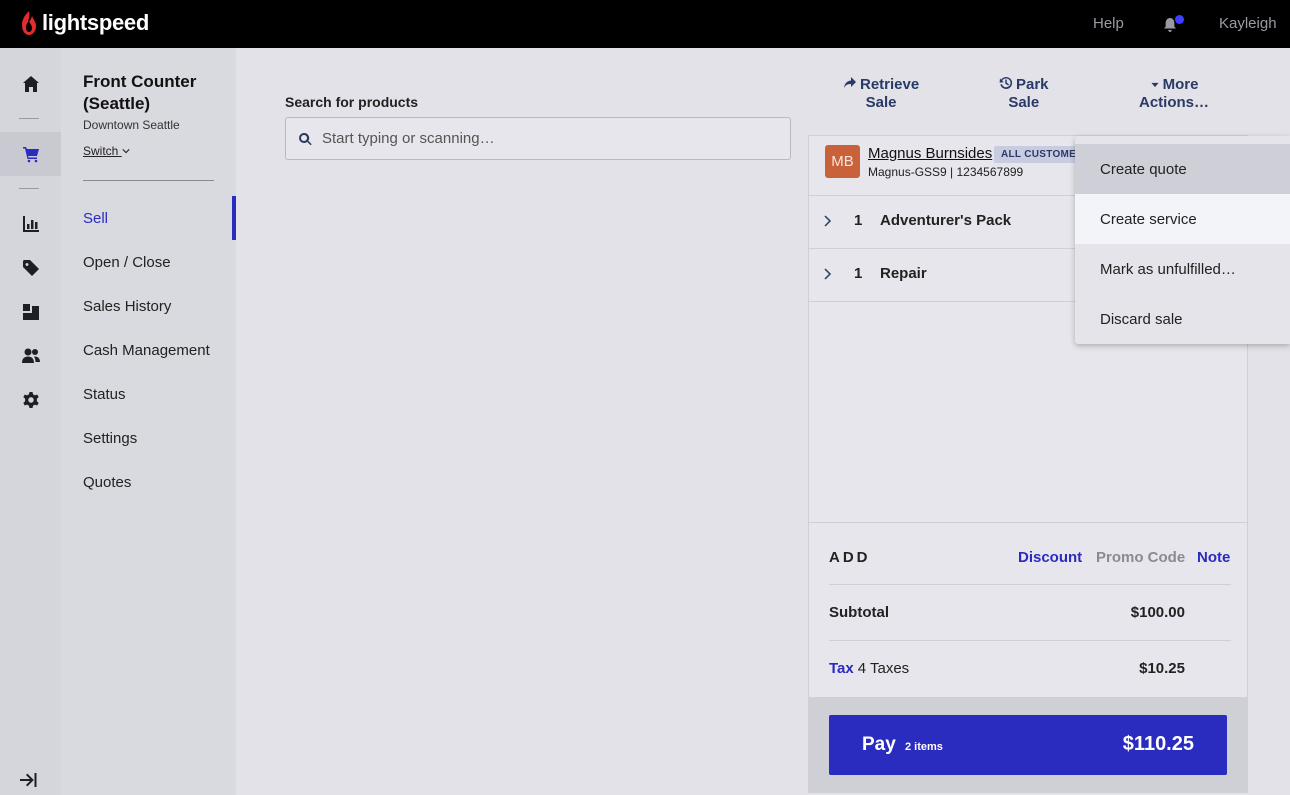  I want to click on promo-code-link: Promo Code, so click(1140, 557).